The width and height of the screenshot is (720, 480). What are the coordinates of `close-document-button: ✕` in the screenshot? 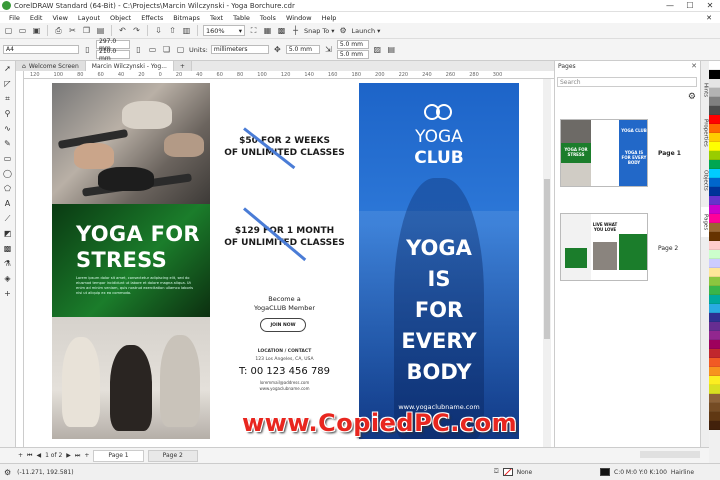 It's located at (709, 18).